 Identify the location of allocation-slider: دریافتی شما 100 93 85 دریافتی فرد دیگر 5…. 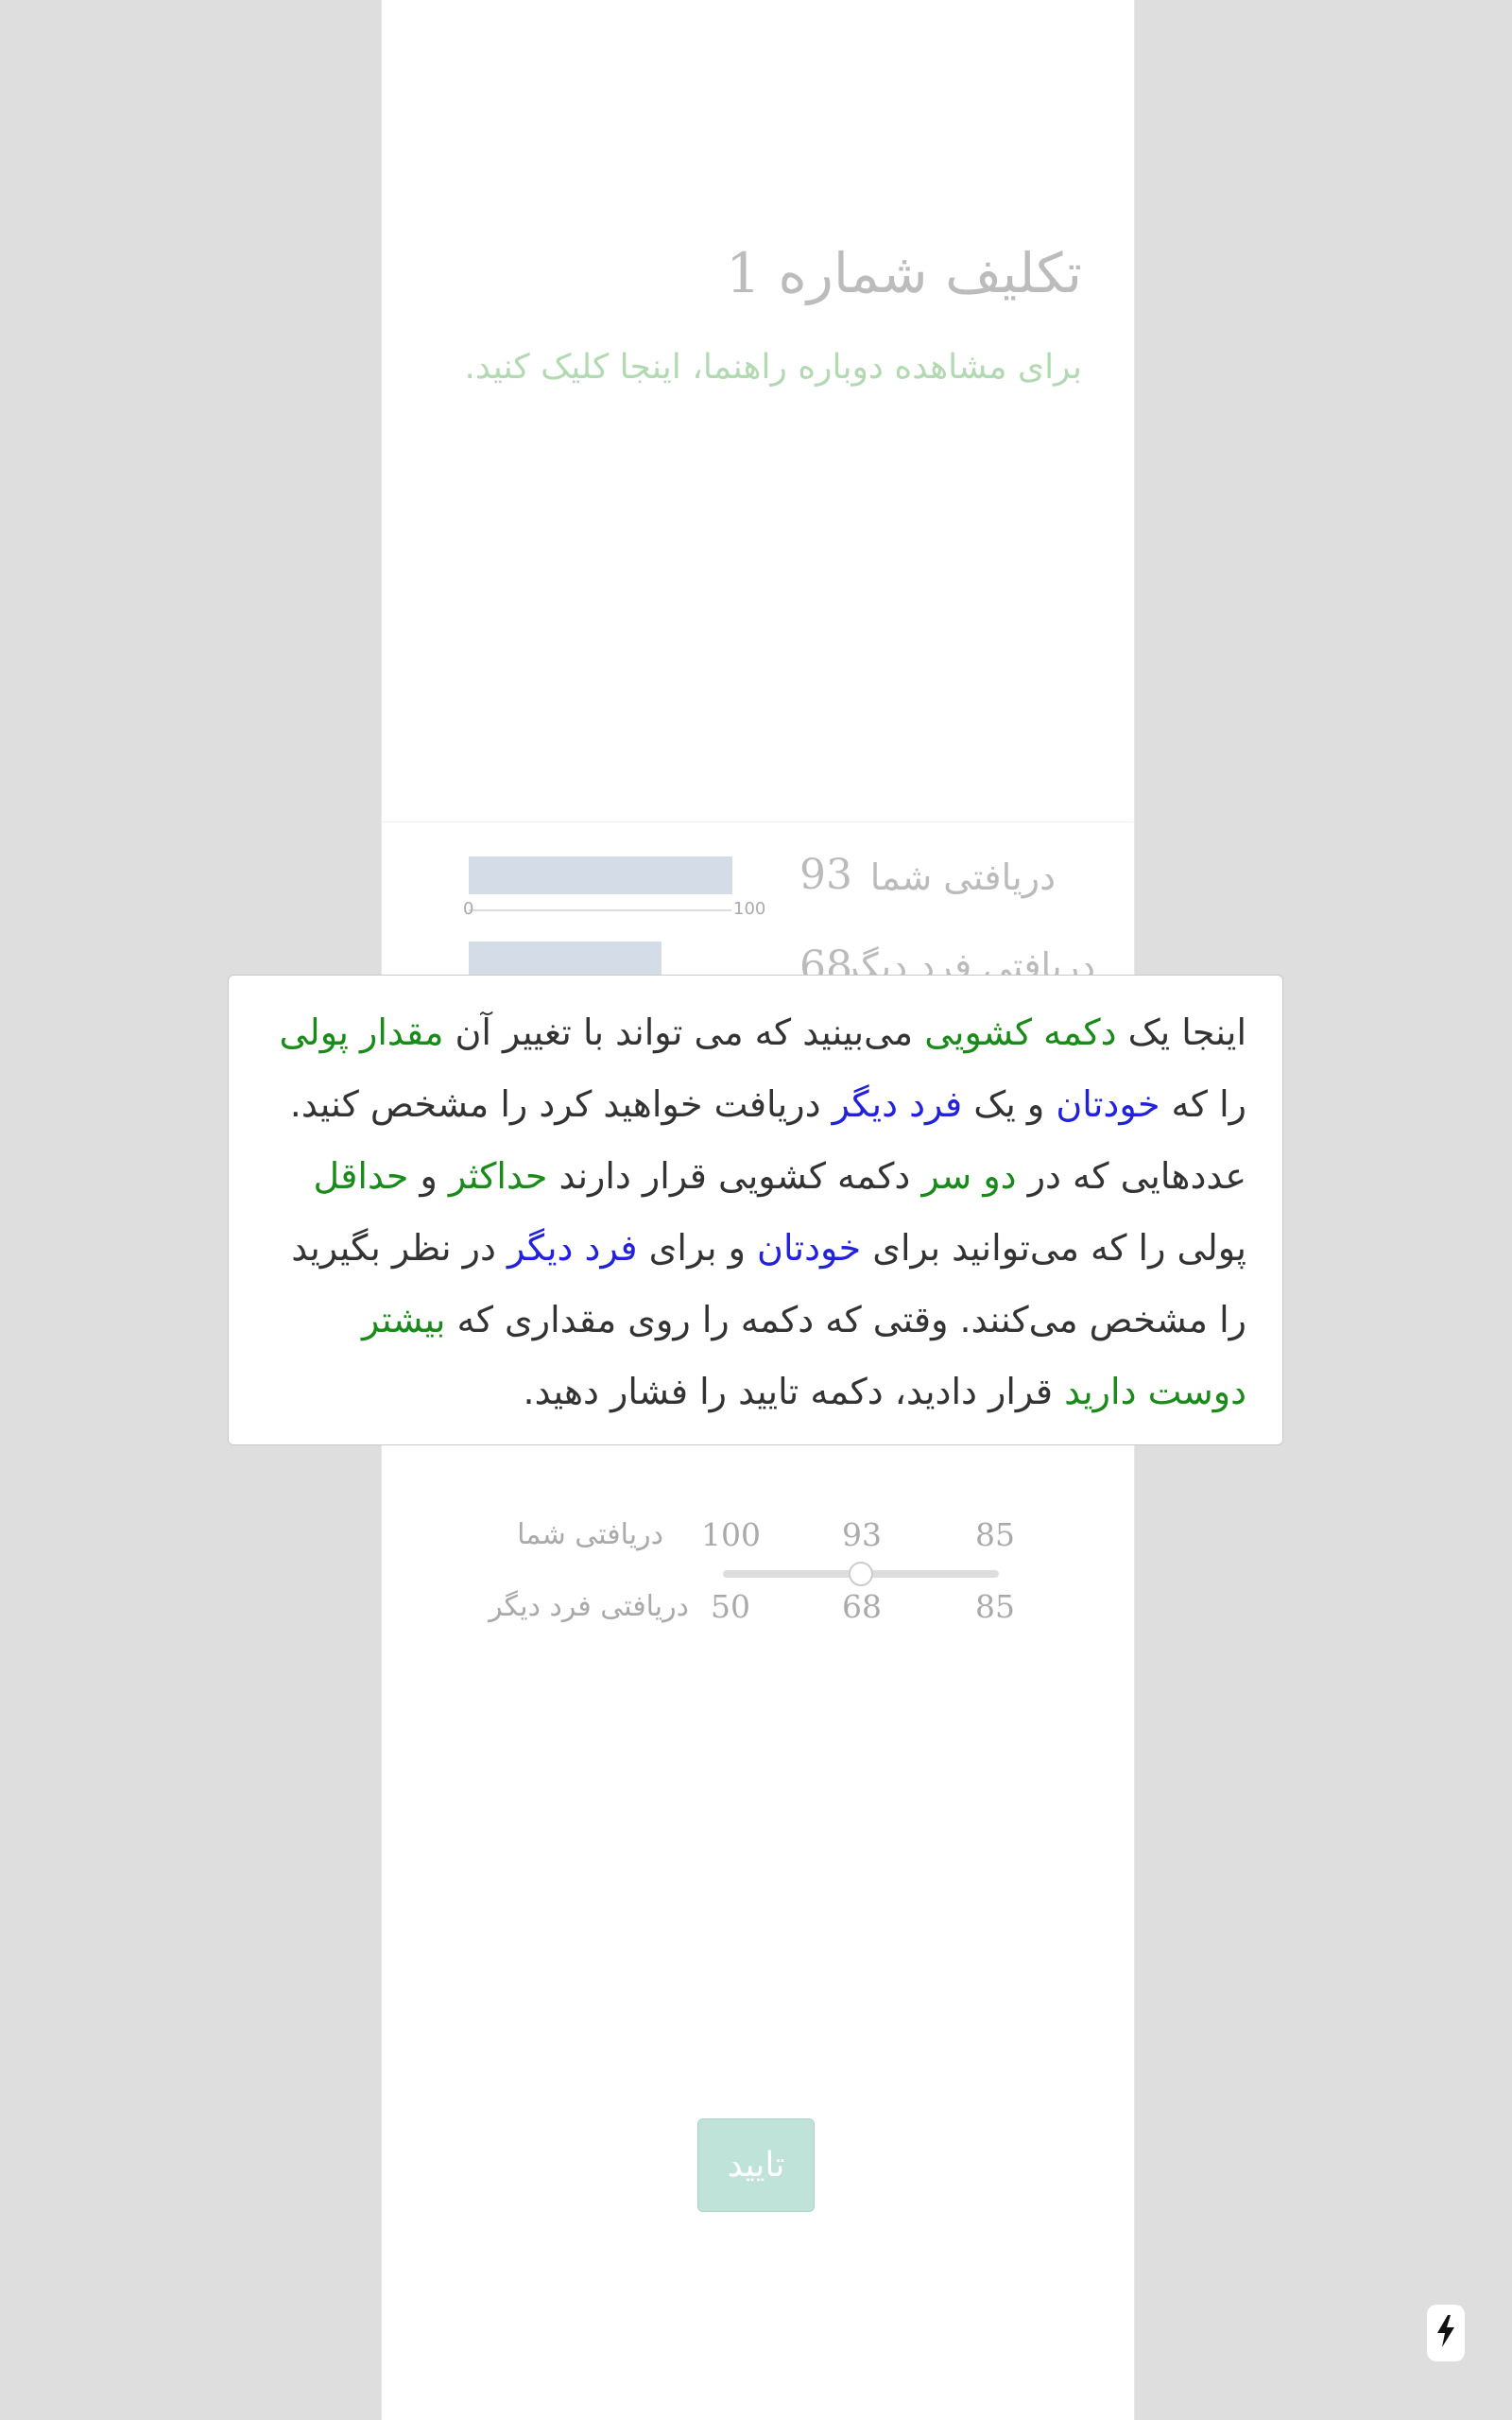
(757, 1578).